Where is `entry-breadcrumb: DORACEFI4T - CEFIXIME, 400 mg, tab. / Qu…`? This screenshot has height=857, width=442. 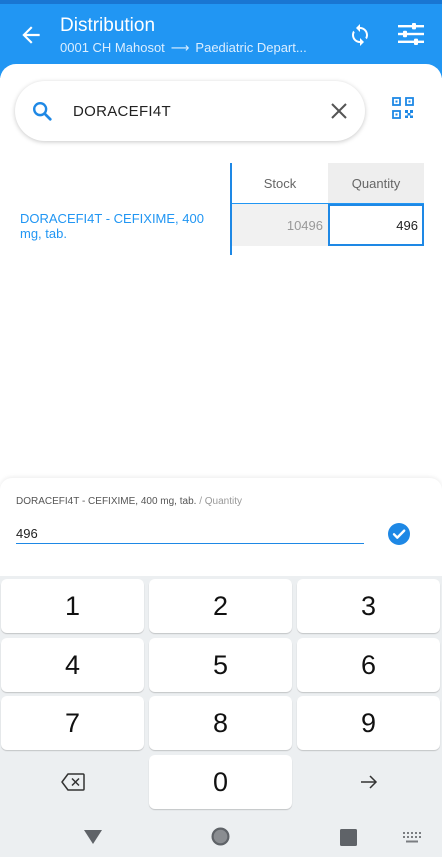 entry-breadcrumb: DORACEFI4T - CEFIXIME, 400 mg, tab. / Qu… is located at coordinates (129, 501).